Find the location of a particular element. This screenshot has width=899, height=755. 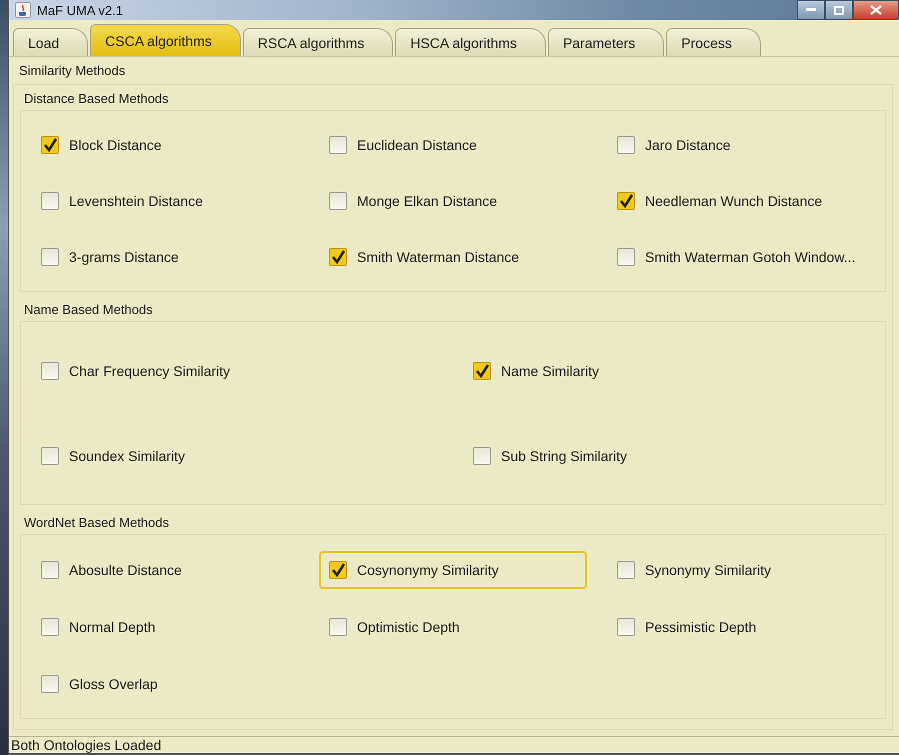

maximize-button is located at coordinates (839, 10).